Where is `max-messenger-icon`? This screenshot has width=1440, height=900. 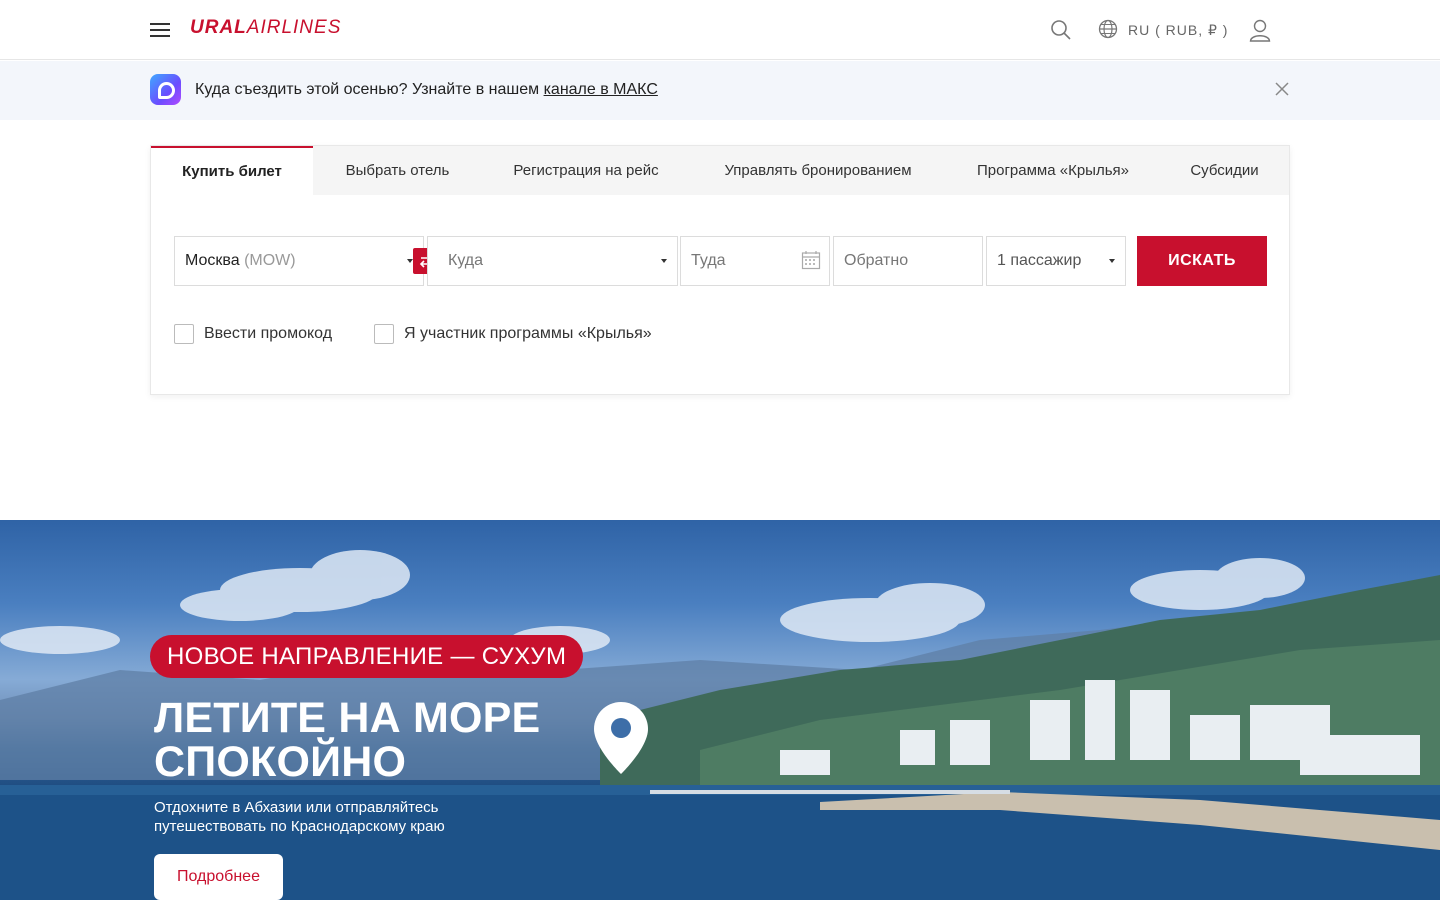 max-messenger-icon is located at coordinates (165, 89).